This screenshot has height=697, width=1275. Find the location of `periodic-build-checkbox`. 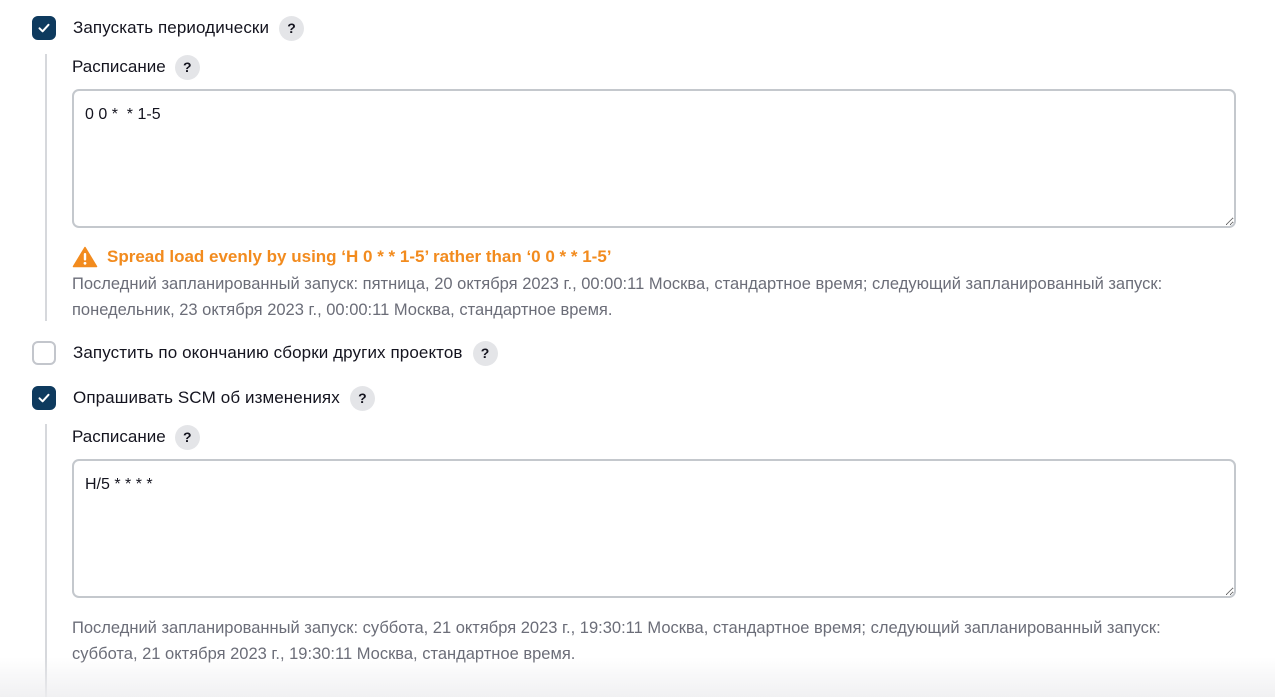

periodic-build-checkbox is located at coordinates (44, 28).